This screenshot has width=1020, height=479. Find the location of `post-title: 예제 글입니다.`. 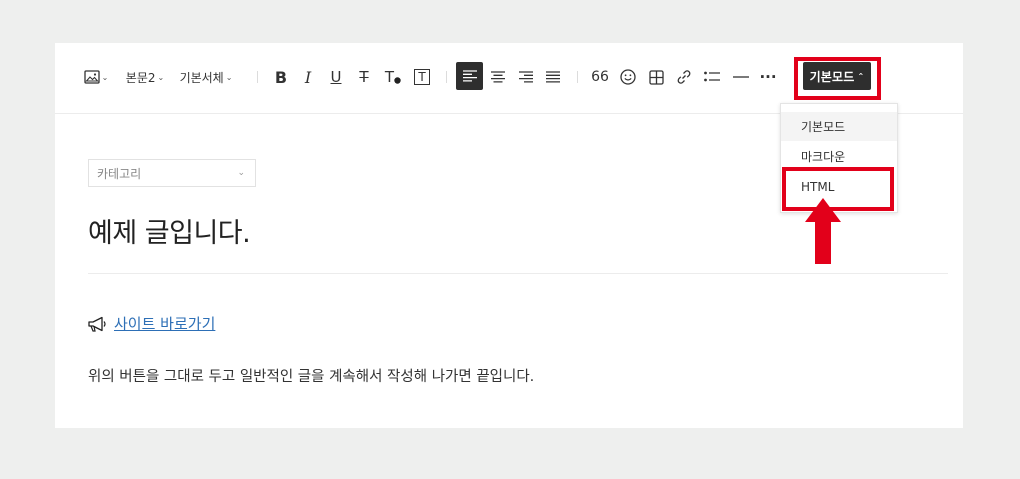

post-title: 예제 글입니다. is located at coordinates (169, 230).